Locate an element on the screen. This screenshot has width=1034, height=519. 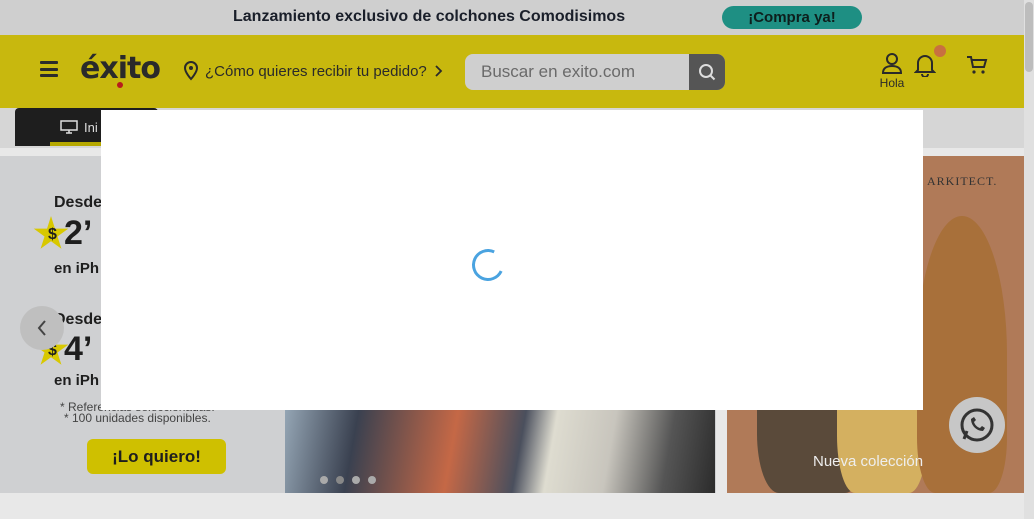
monitor-icon is located at coordinates (69, 127).